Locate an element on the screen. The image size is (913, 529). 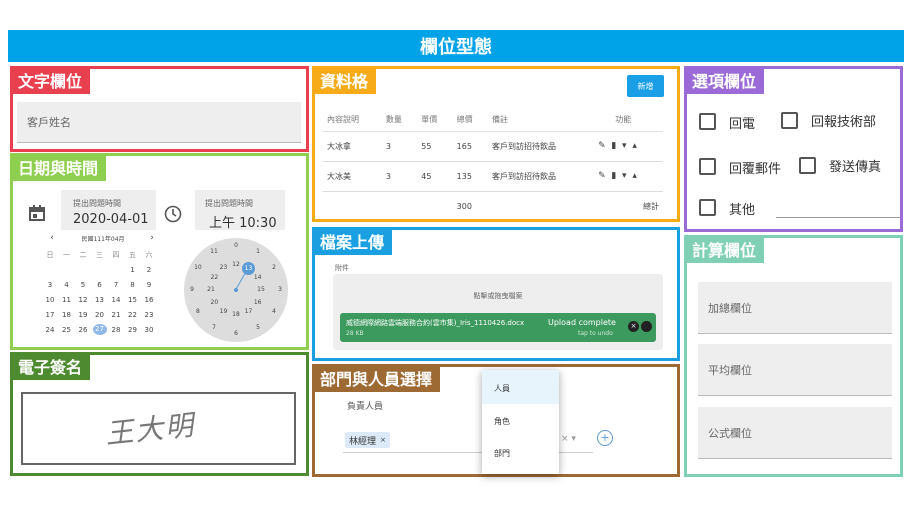
calendar-day: 17 is located at coordinates (50, 315).